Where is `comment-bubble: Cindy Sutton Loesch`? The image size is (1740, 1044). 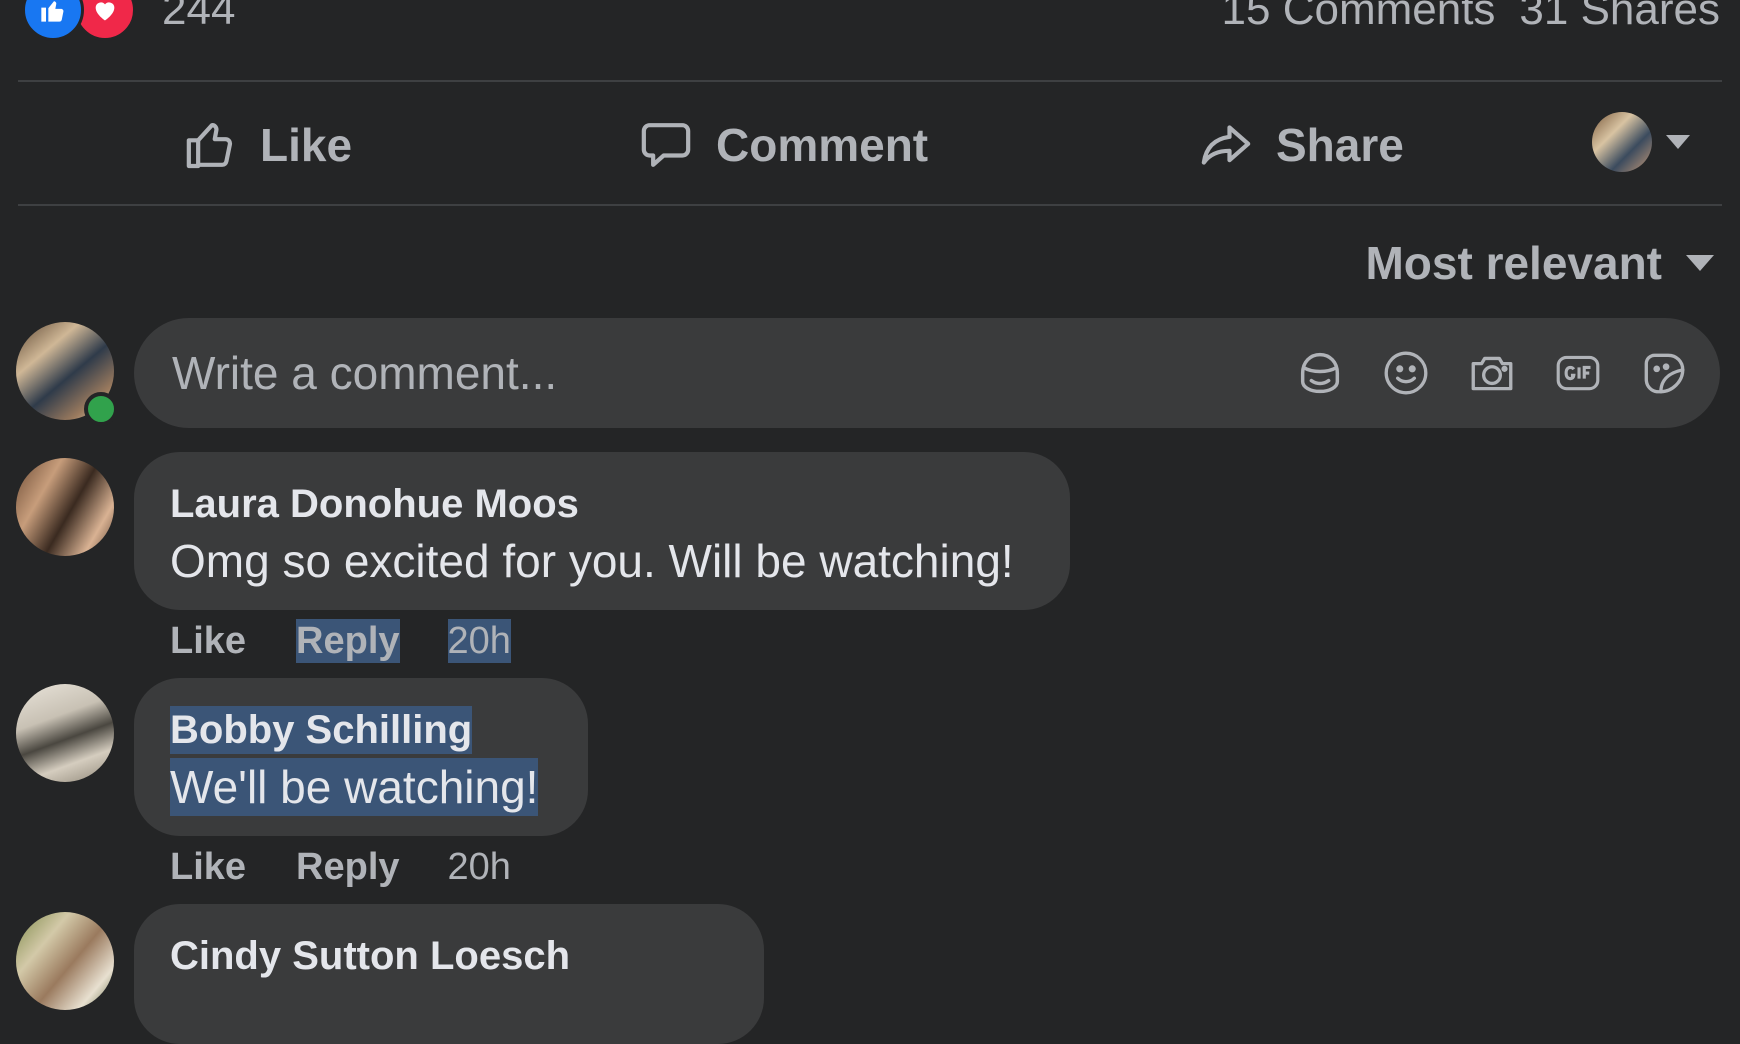 comment-bubble: Cindy Sutton Loesch is located at coordinates (449, 974).